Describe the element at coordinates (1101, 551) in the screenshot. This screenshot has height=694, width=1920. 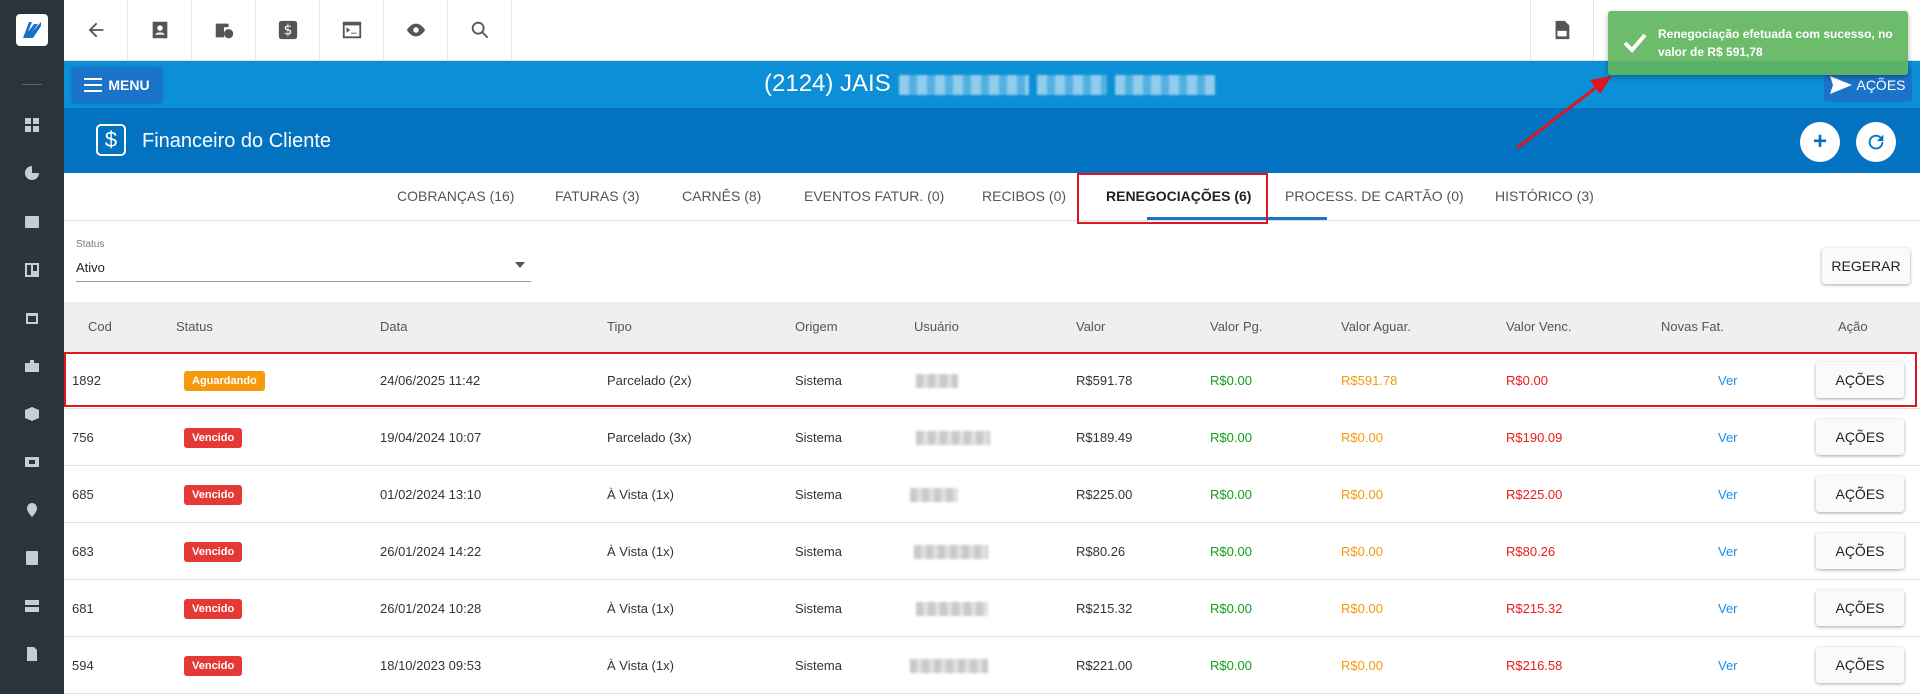
I see `cell-valor: R$80.26` at that location.